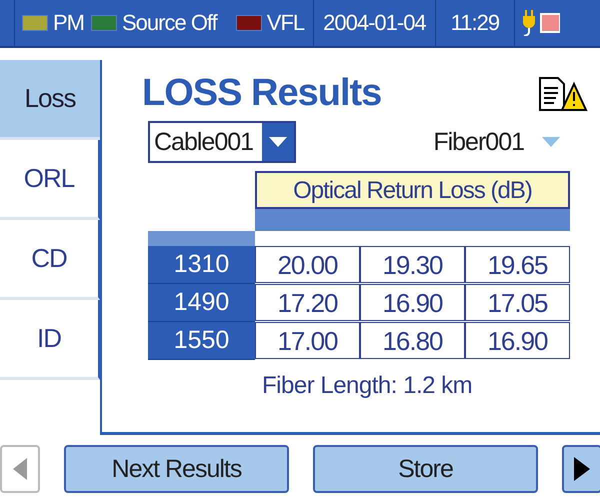 This screenshot has height=503, width=600. What do you see at coordinates (262, 93) in the screenshot?
I see `page-title: LOSS Results` at bounding box center [262, 93].